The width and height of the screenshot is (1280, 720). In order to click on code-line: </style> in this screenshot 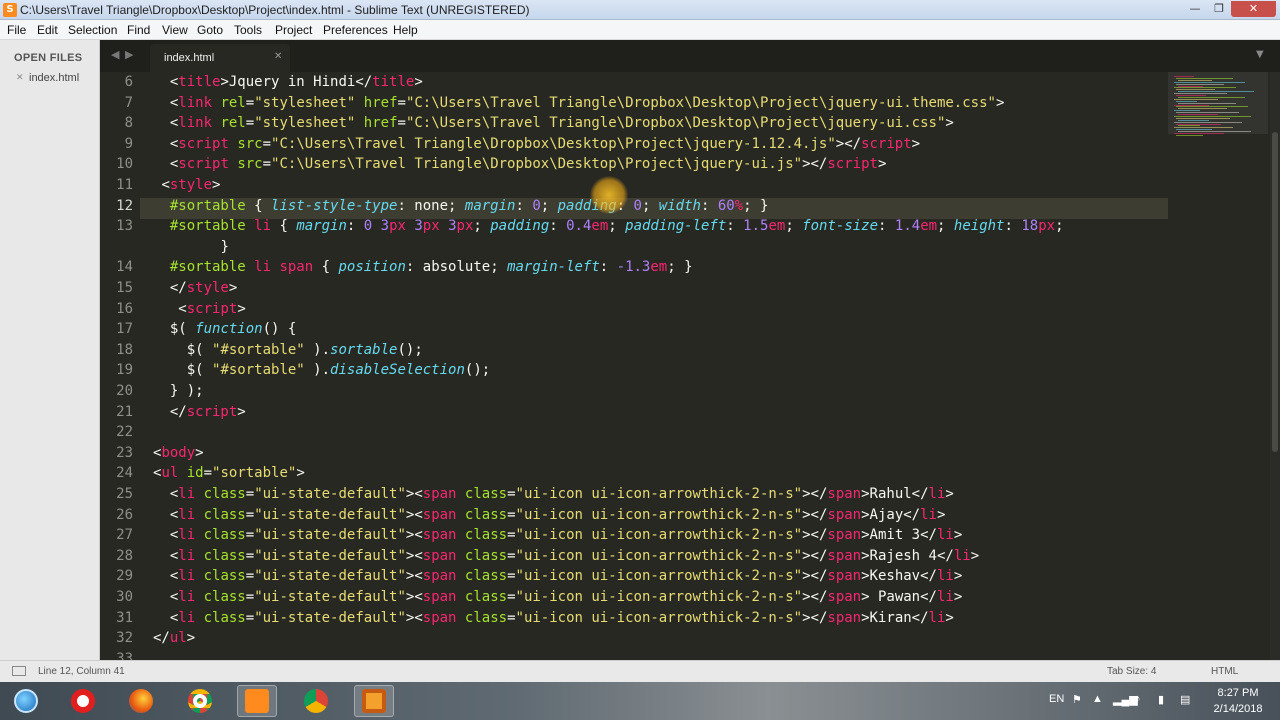, I will do `click(710, 288)`.